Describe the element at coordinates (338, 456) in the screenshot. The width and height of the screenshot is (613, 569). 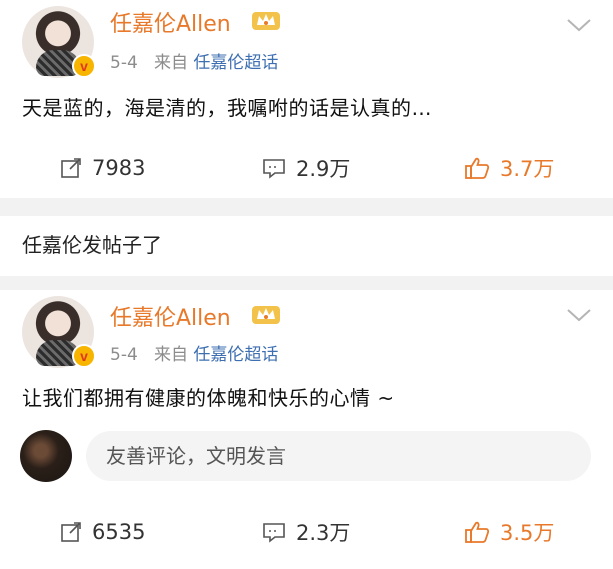
I see `comment-input: 友善评论，文明发言` at that location.